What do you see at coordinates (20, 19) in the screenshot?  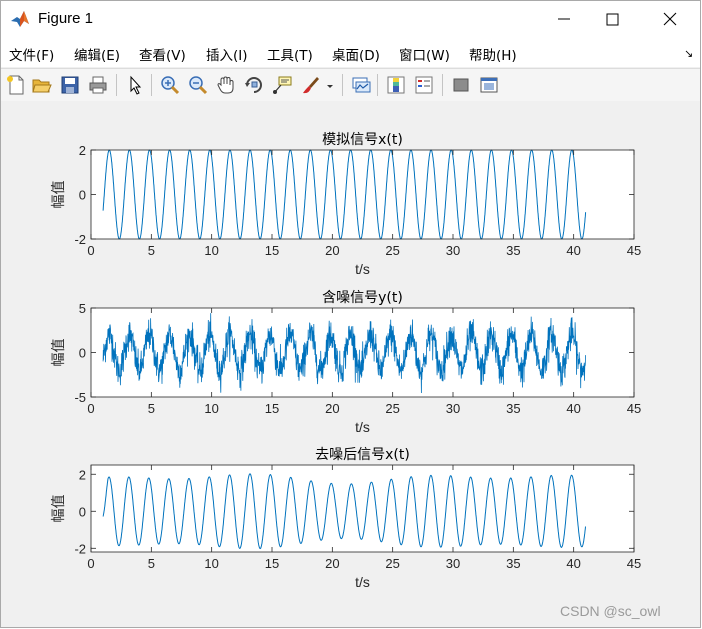 I see `matlab-logo-icon` at bounding box center [20, 19].